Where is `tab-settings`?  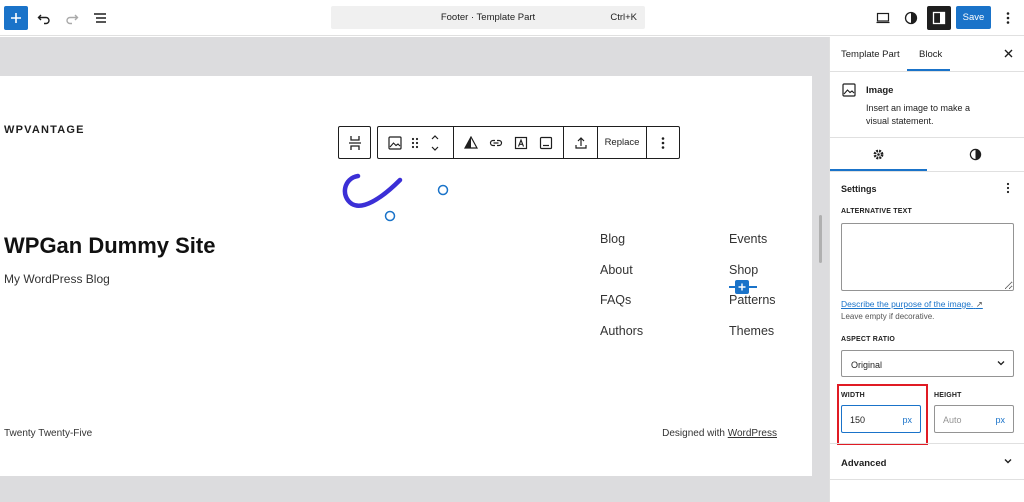
tab-settings is located at coordinates (878, 154).